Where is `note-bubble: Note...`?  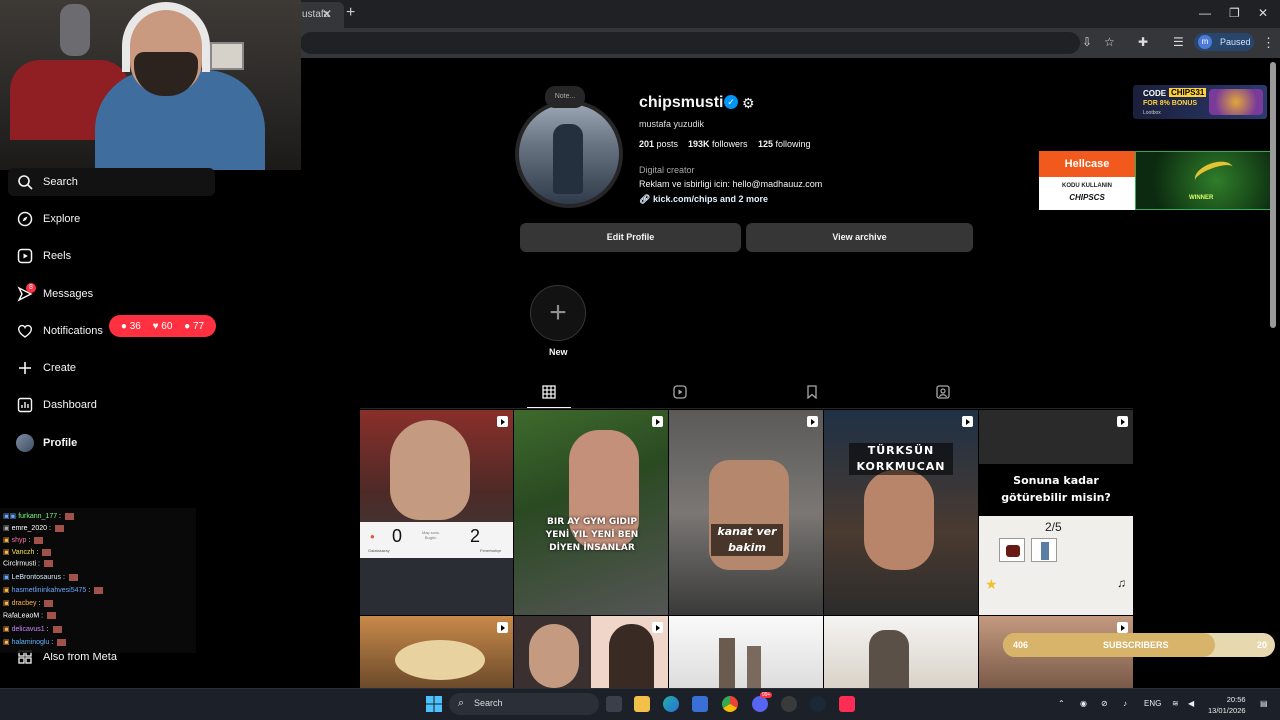 note-bubble: Note... is located at coordinates (565, 97).